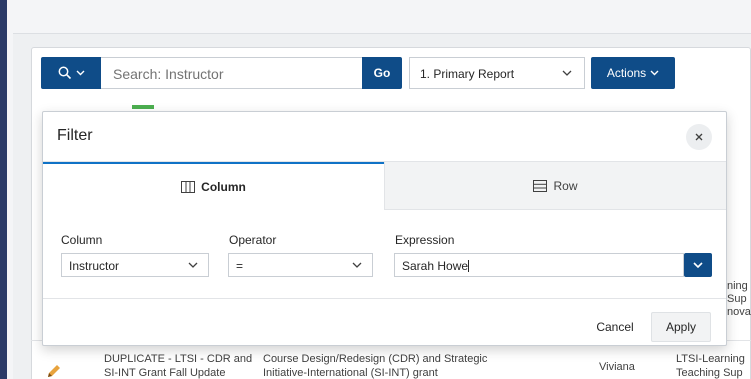  What do you see at coordinates (565, 185) in the screenshot?
I see `tab-label: Row` at bounding box center [565, 185].